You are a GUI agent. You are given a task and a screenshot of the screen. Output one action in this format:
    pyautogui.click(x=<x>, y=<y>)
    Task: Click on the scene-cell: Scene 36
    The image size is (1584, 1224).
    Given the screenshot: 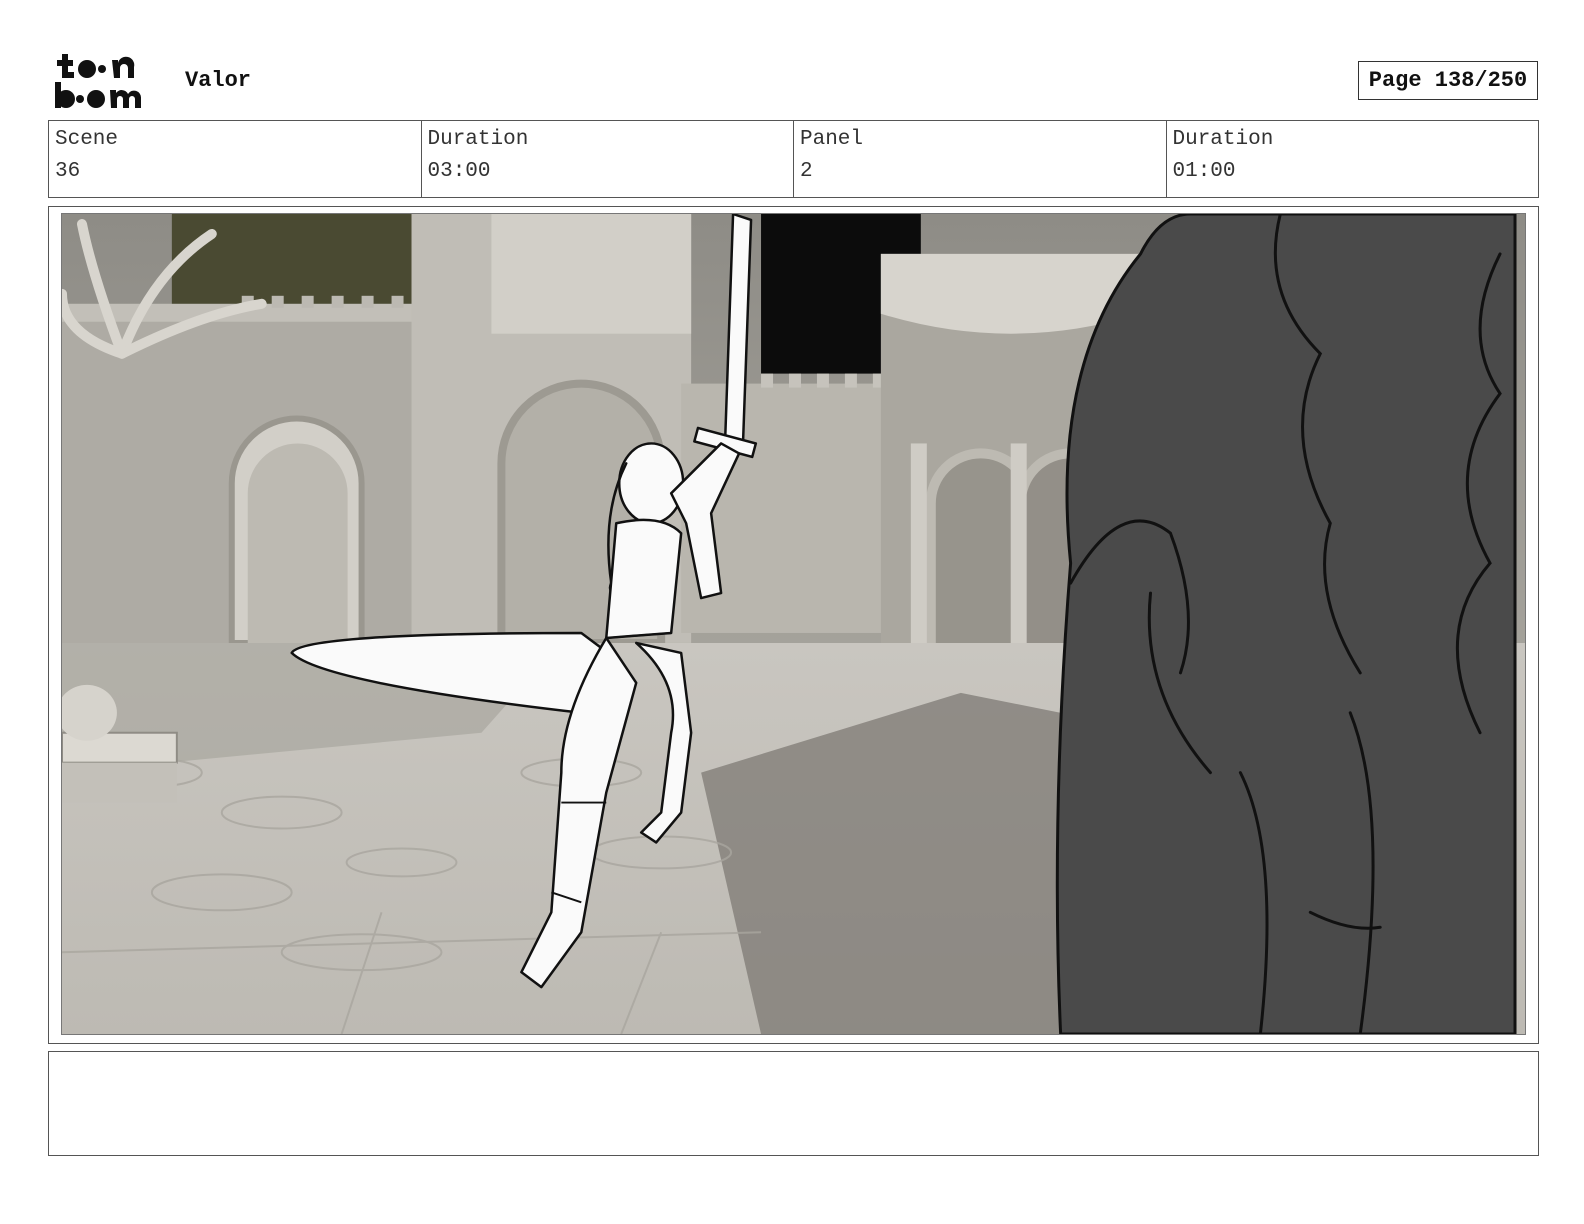 What is the action you would take?
    pyautogui.click(x=235, y=159)
    